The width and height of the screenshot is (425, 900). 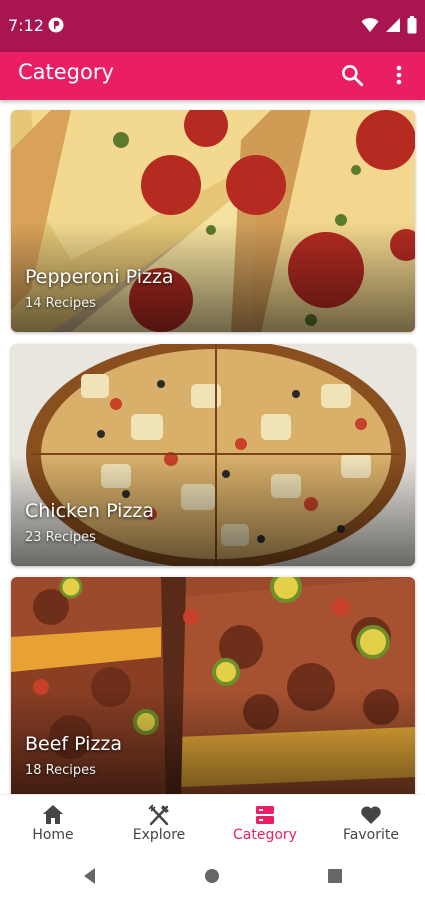 I want to click on nav-label: Favorite, so click(x=371, y=835).